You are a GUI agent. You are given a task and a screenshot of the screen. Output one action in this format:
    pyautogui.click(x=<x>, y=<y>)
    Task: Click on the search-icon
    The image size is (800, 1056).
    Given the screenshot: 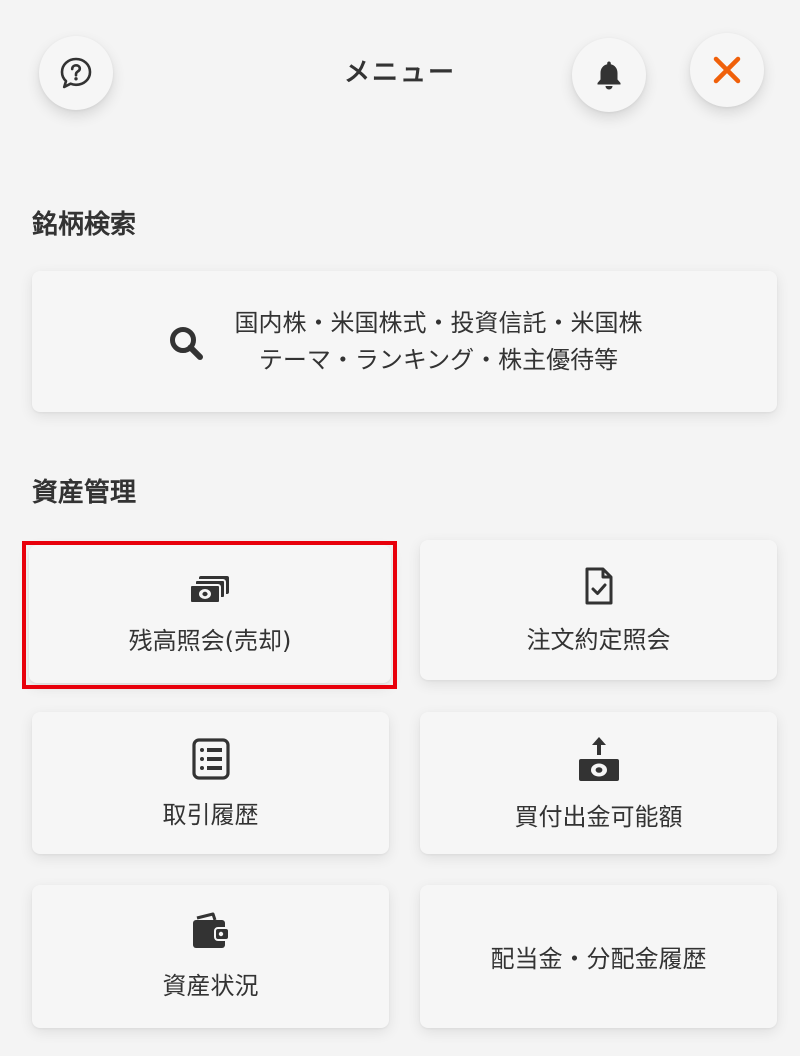 What is the action you would take?
    pyautogui.click(x=186, y=343)
    